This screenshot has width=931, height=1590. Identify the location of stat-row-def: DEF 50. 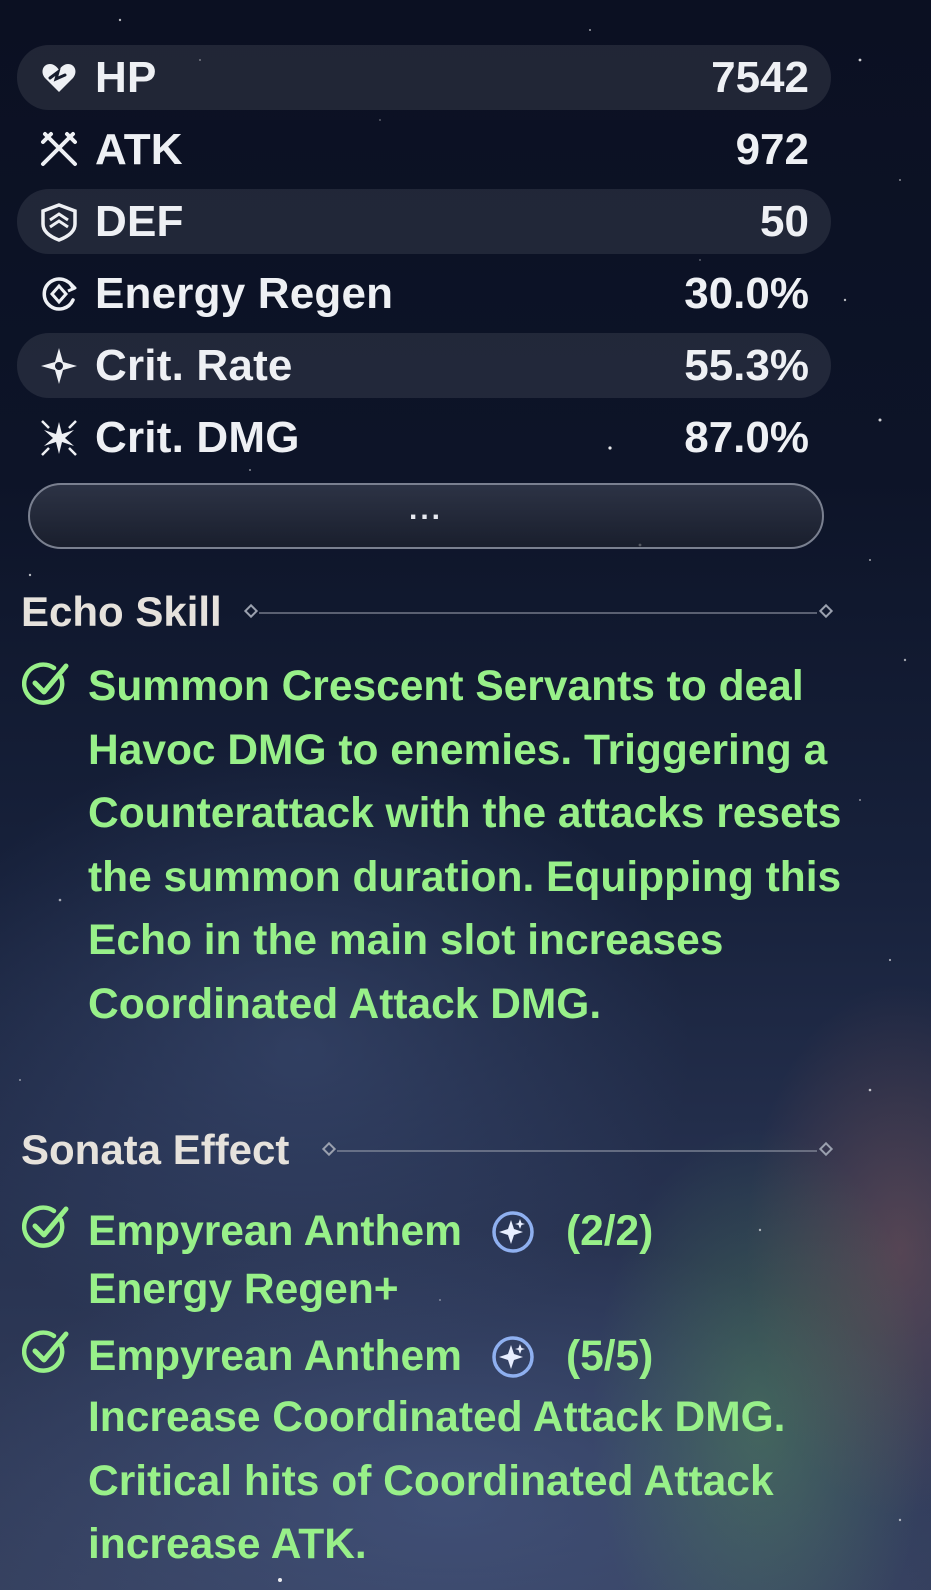
(424, 221).